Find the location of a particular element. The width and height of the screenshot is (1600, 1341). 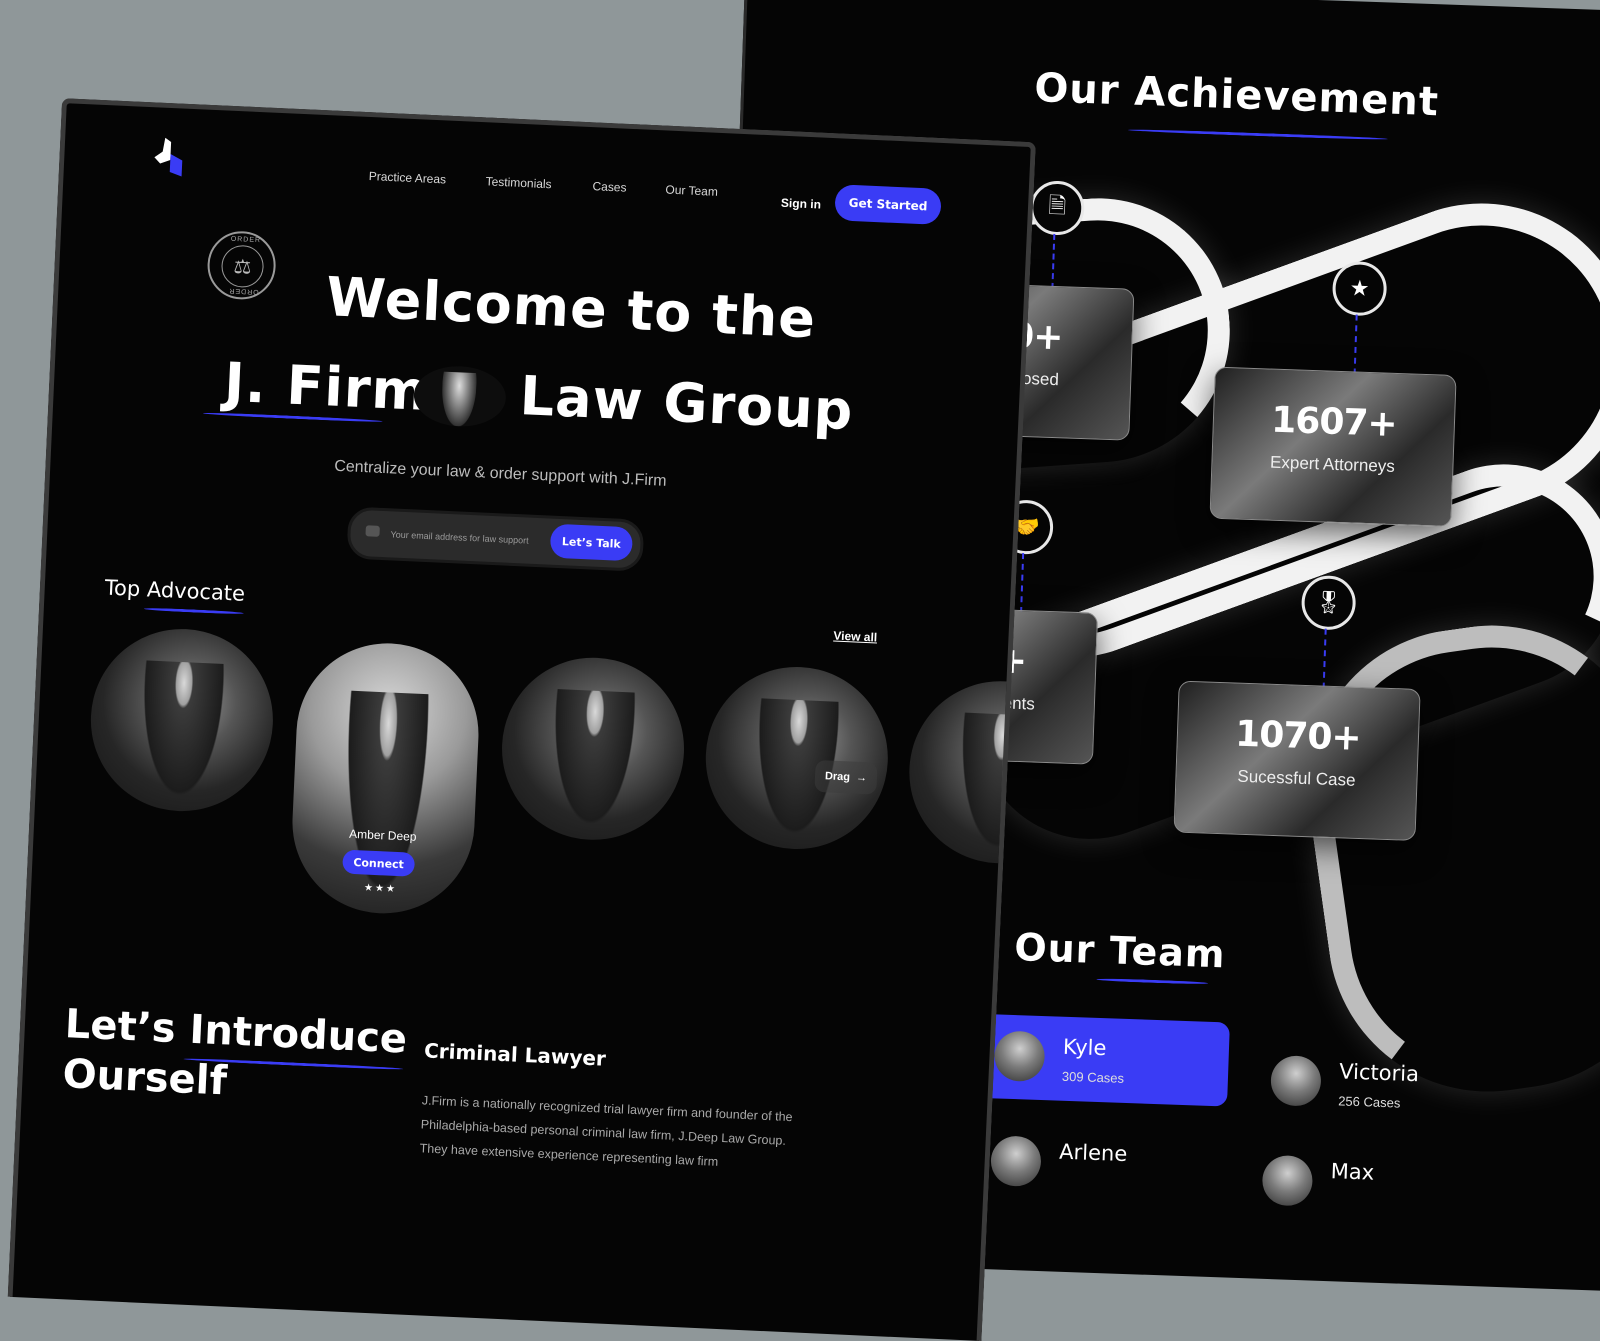

connect-button: Connect is located at coordinates (379, 863).